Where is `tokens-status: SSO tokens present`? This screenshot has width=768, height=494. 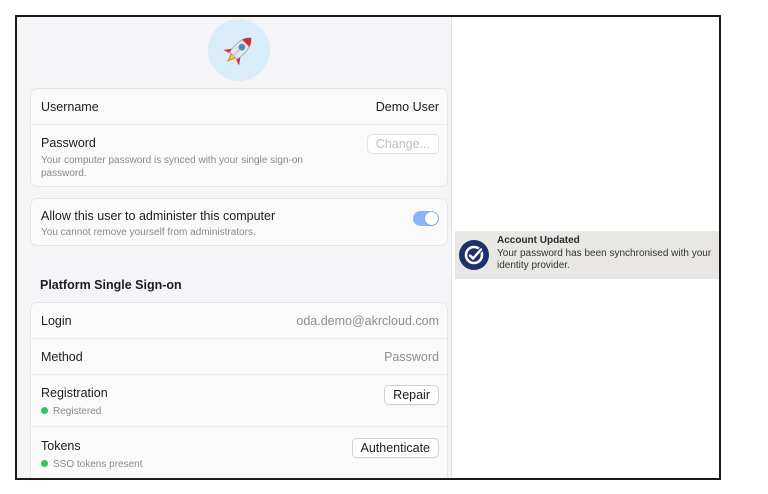
tokens-status: SSO tokens present is located at coordinates (92, 464).